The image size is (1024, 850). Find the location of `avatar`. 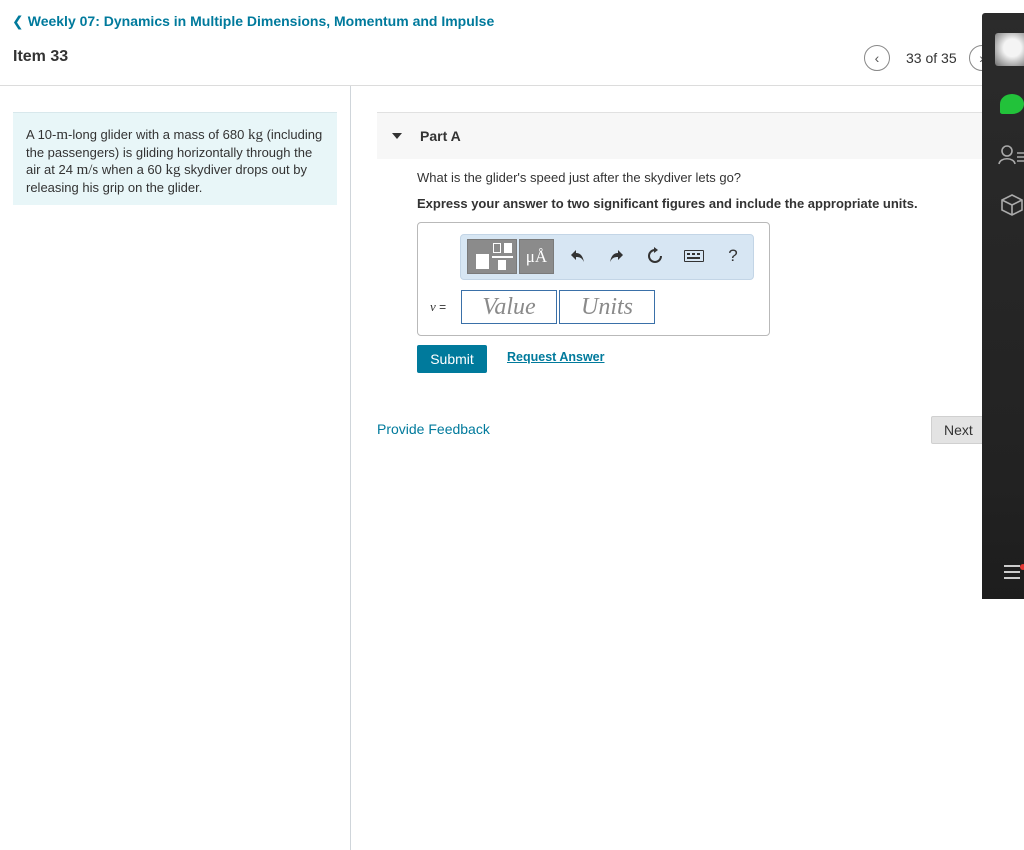

avatar is located at coordinates (1009, 49).